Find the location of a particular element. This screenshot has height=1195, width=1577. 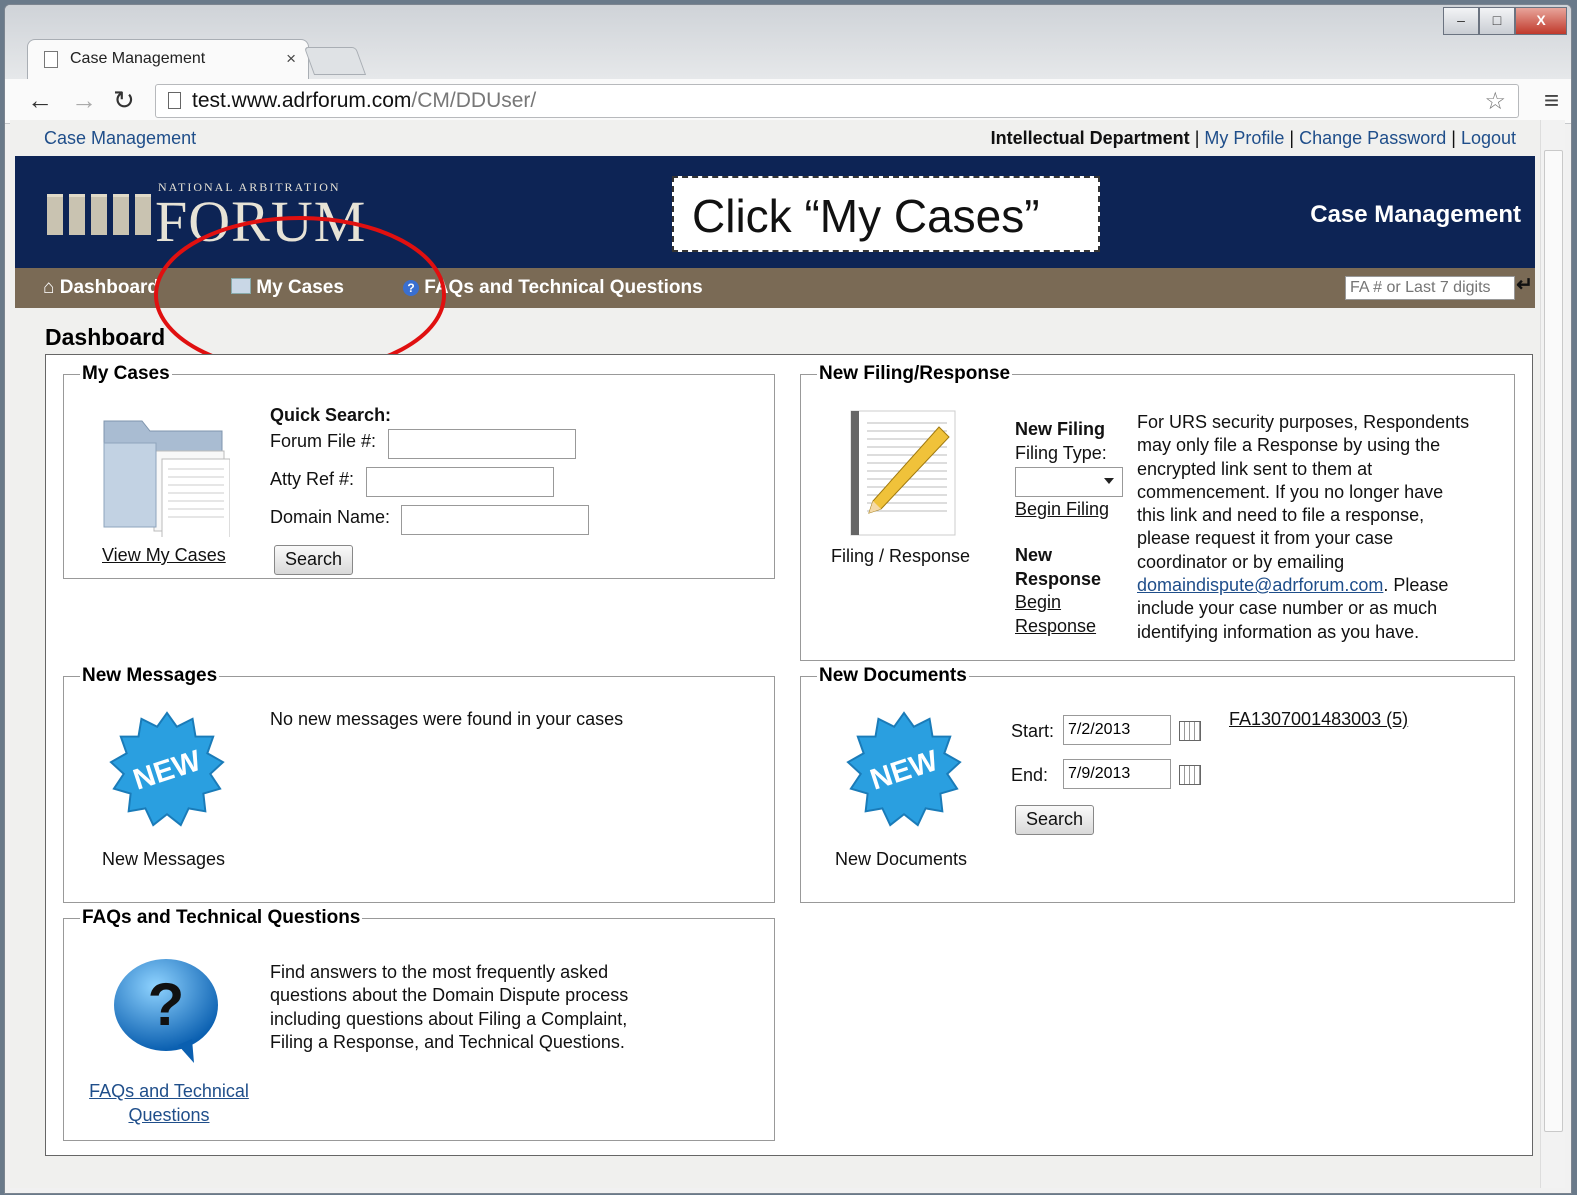

new-response-title-line1: New is located at coordinates (1034, 555).